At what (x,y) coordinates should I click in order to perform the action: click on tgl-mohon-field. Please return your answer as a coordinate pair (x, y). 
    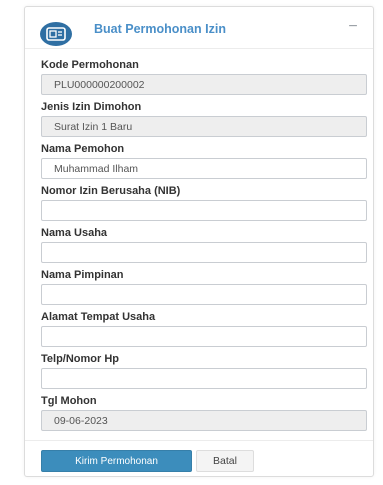
    Looking at the image, I should click on (204, 420).